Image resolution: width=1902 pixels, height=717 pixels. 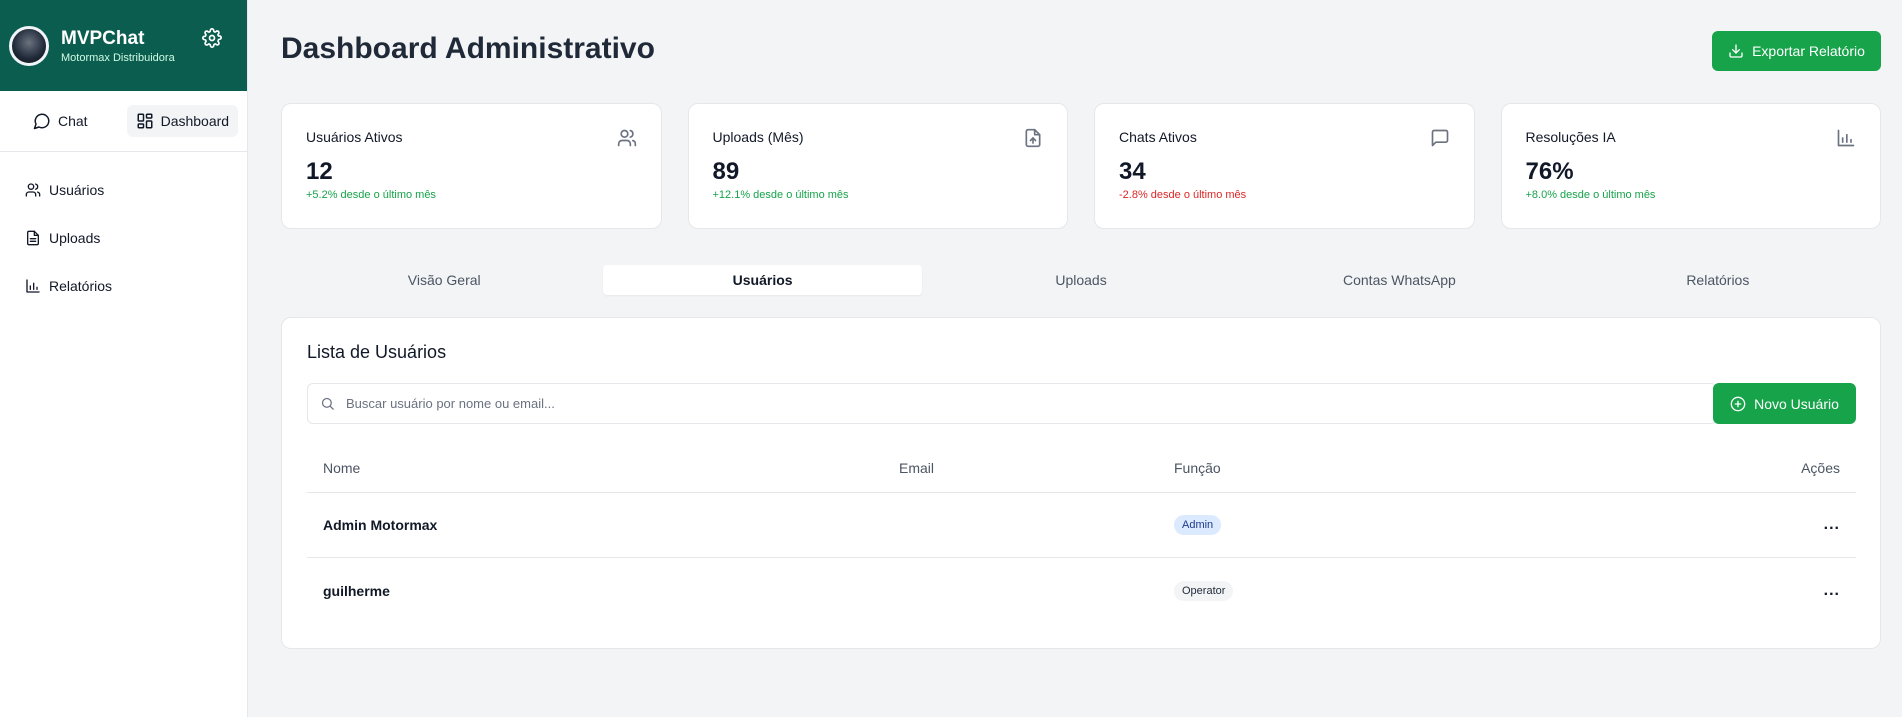 What do you see at coordinates (123, 190) in the screenshot?
I see `sidebar-item-usuarios: Usuários` at bounding box center [123, 190].